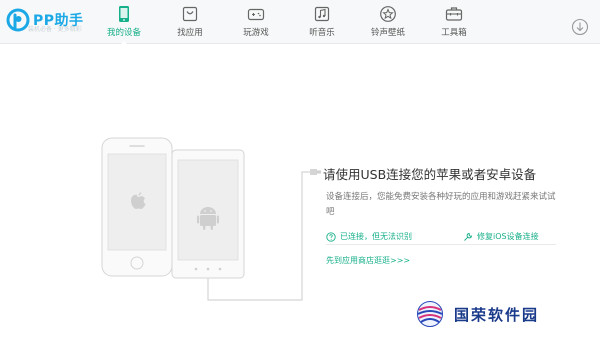 The height and width of the screenshot is (339, 600). What do you see at coordinates (580, 27) in the screenshot?
I see `download-icon` at bounding box center [580, 27].